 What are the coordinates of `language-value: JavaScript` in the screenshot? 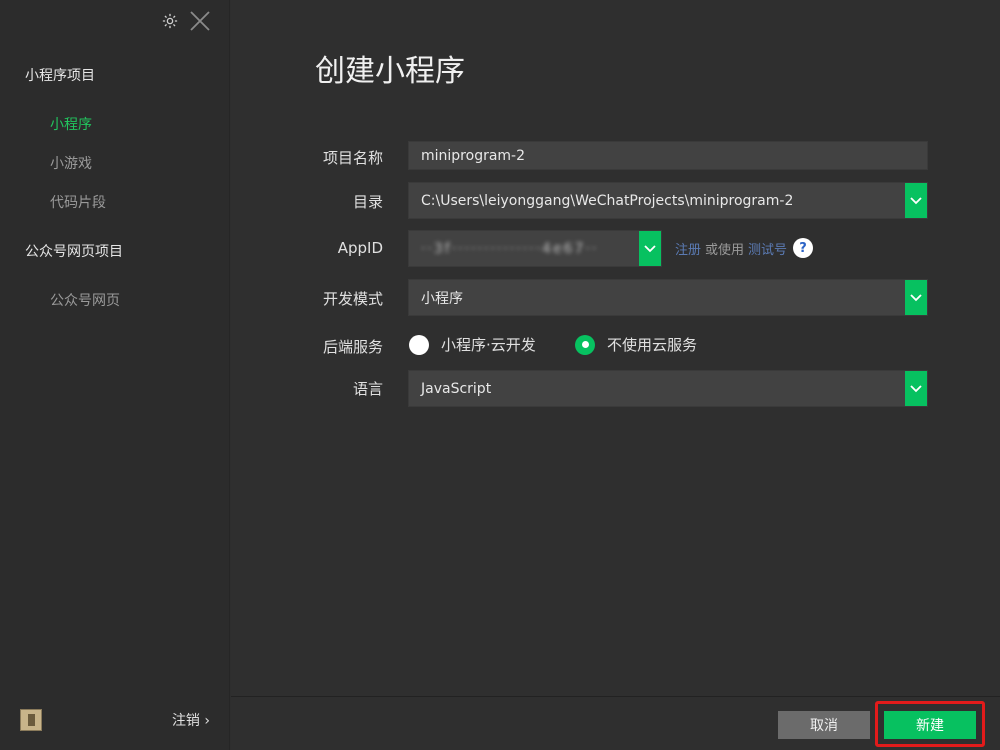 It's located at (456, 388).